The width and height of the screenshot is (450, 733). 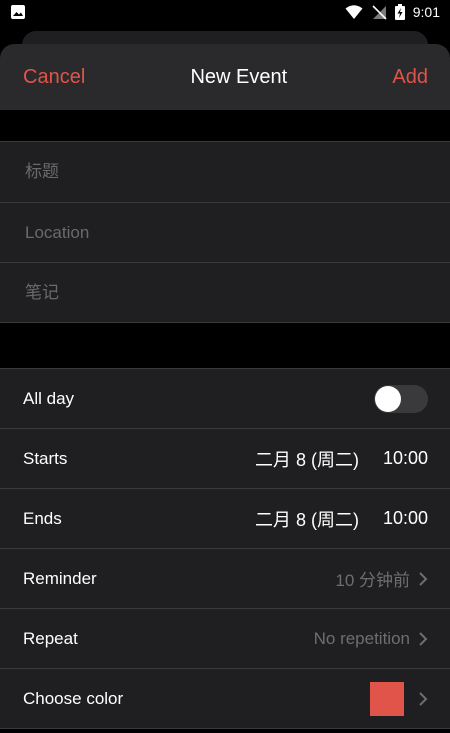 I want to click on reminder-value: 10 分钟前, so click(x=372, y=580).